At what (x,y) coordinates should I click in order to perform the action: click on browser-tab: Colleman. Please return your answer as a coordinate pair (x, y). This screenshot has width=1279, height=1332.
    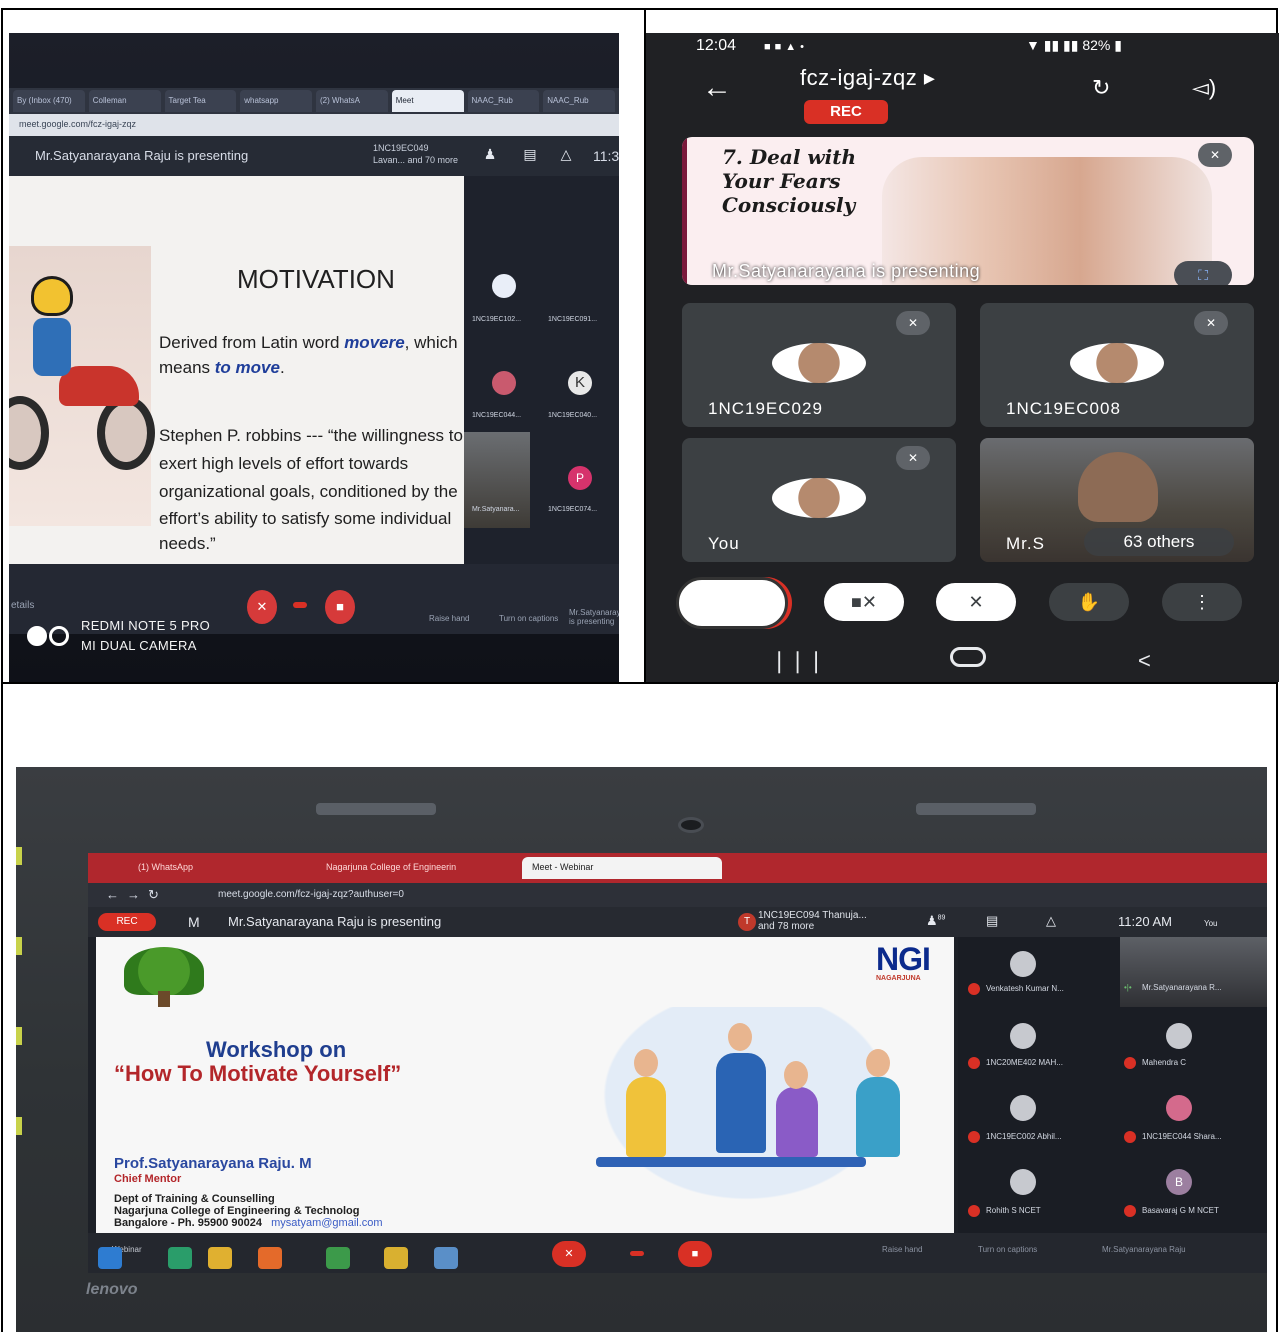
    Looking at the image, I should click on (124, 101).